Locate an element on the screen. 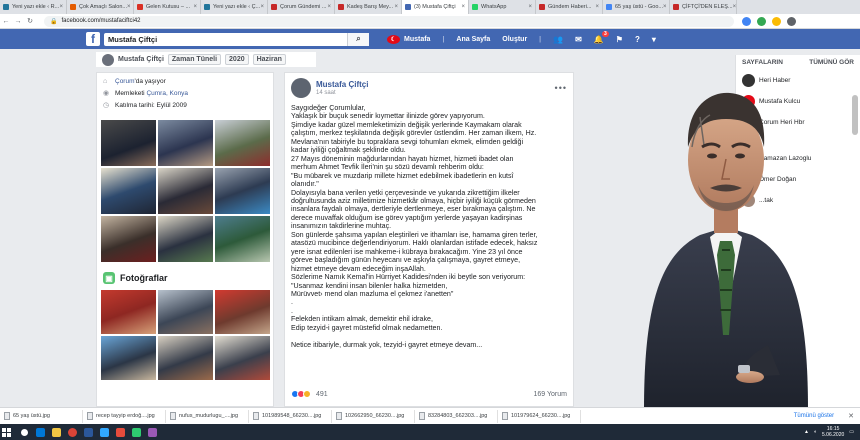 The image size is (860, 440). browser-tab: Kadeş Barış Mey... × is located at coordinates (368, 7).